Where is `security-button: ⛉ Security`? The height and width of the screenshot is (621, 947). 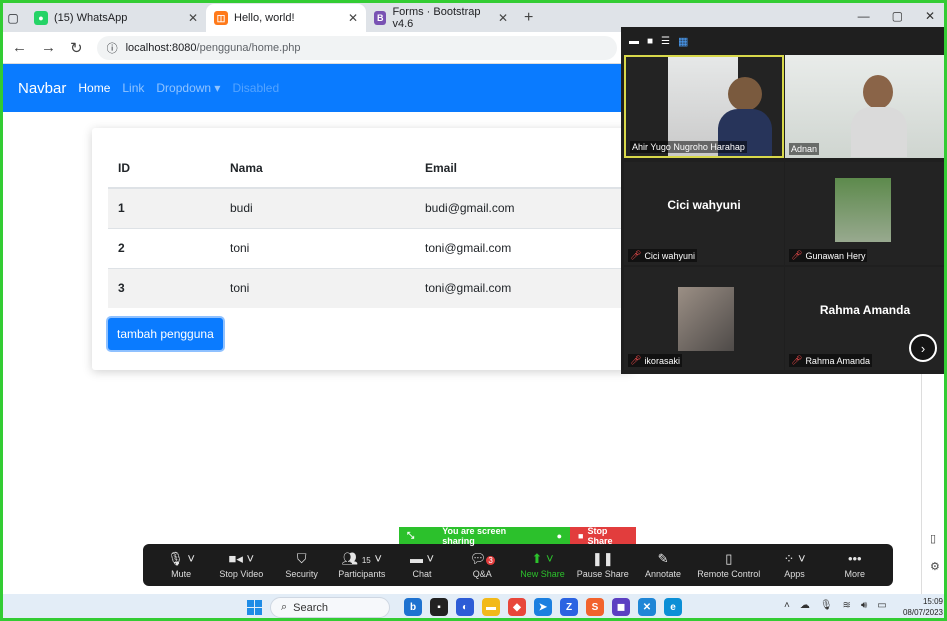 security-button: ⛉ Security is located at coordinates (302, 565).